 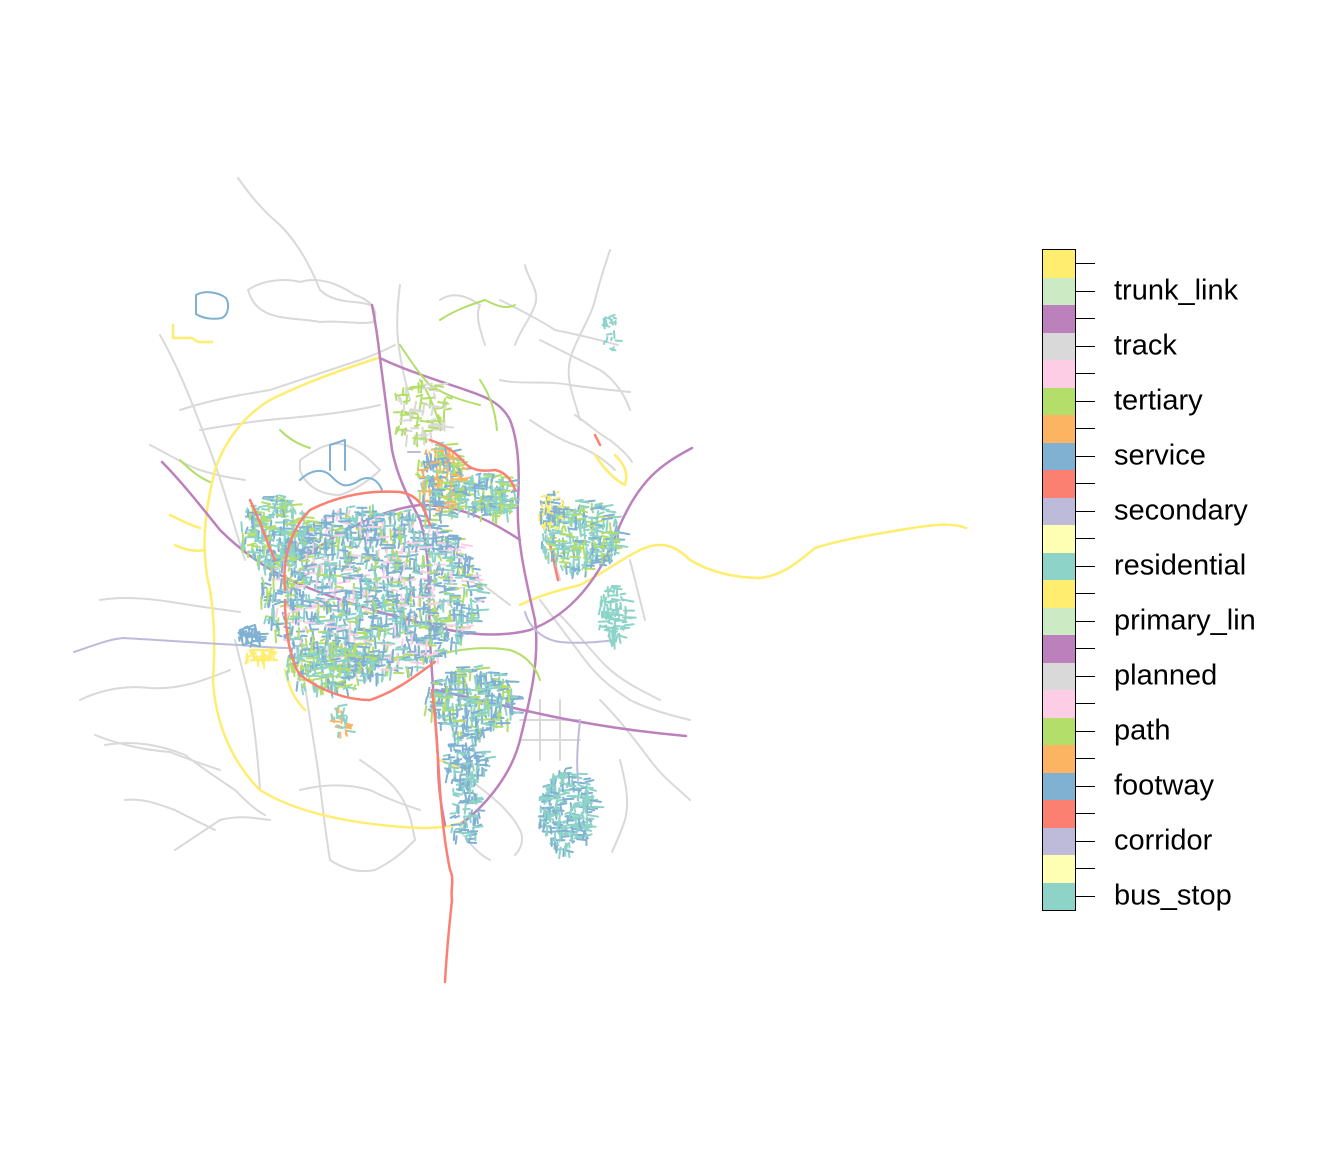 What do you see at coordinates (1142, 730) in the screenshot?
I see `legend-label-path: path` at bounding box center [1142, 730].